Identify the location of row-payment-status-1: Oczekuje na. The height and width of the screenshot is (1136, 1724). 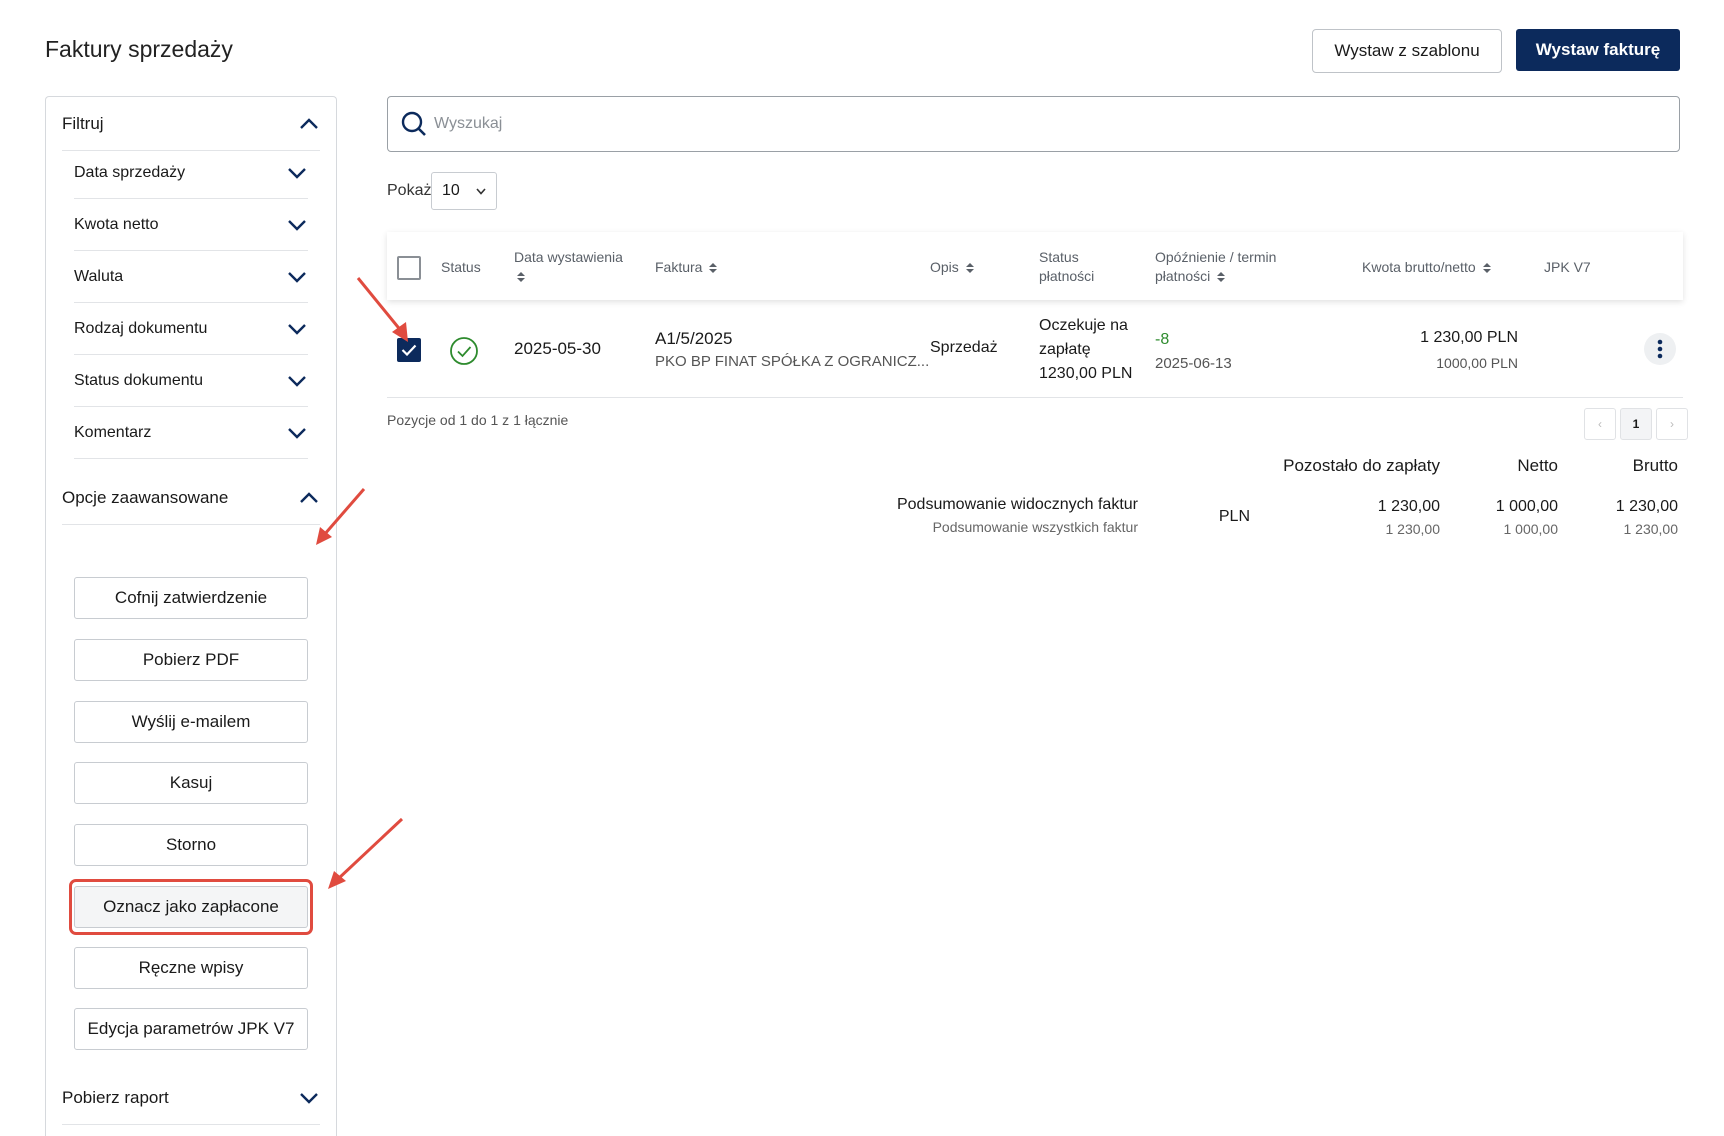
(1083, 325).